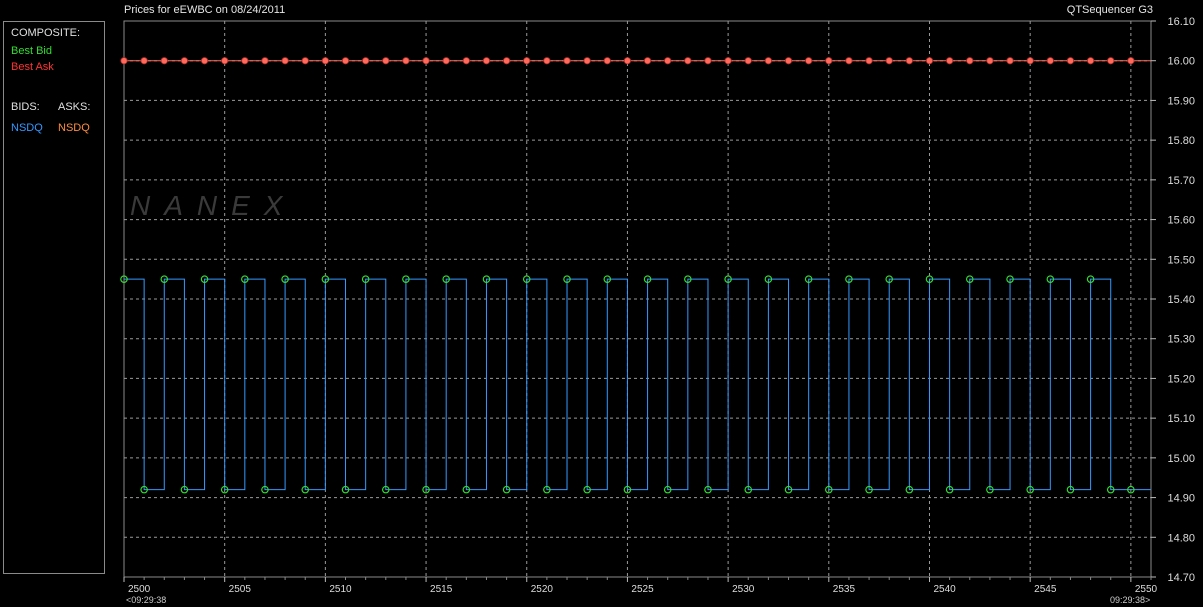 The height and width of the screenshot is (607, 1203). Describe the element at coordinates (635, 61) in the screenshot. I see `ask-series` at that location.